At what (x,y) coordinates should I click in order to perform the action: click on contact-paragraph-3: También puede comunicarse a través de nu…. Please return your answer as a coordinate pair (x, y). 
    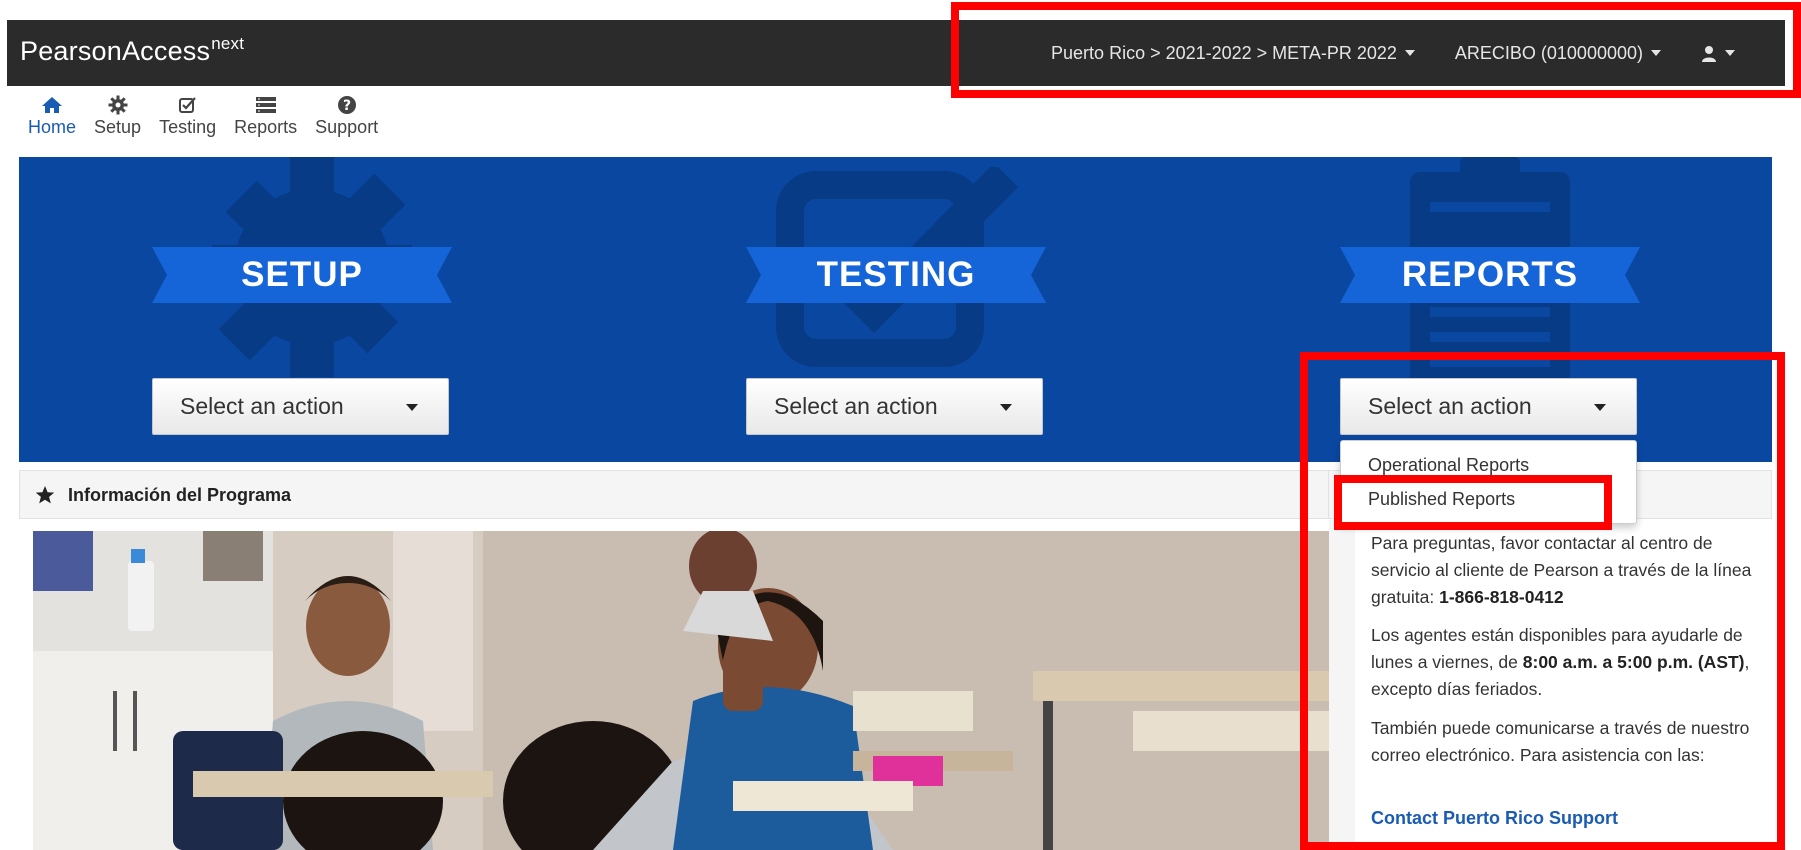
    Looking at the image, I should click on (1566, 742).